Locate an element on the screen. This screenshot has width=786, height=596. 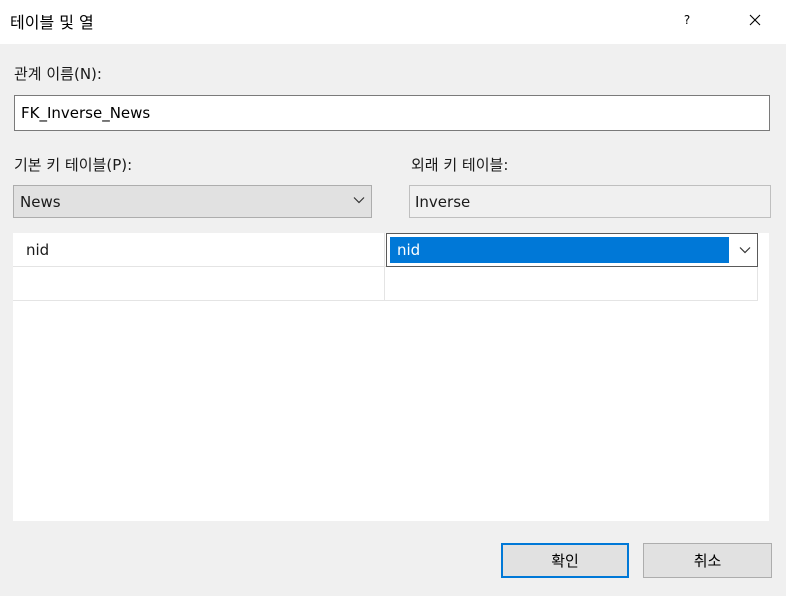
foreign-column-value: nid is located at coordinates (409, 250).